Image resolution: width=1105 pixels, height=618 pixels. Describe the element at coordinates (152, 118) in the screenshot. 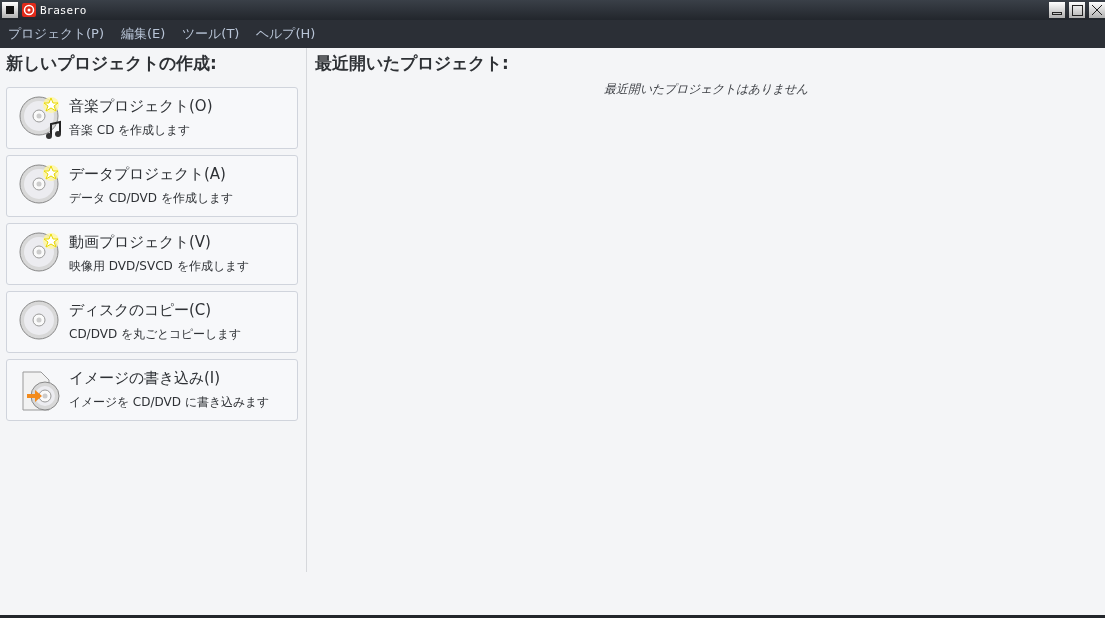

I see `project-type-button: 音楽プロジェクト(O) 音楽 CD を作成します` at that location.